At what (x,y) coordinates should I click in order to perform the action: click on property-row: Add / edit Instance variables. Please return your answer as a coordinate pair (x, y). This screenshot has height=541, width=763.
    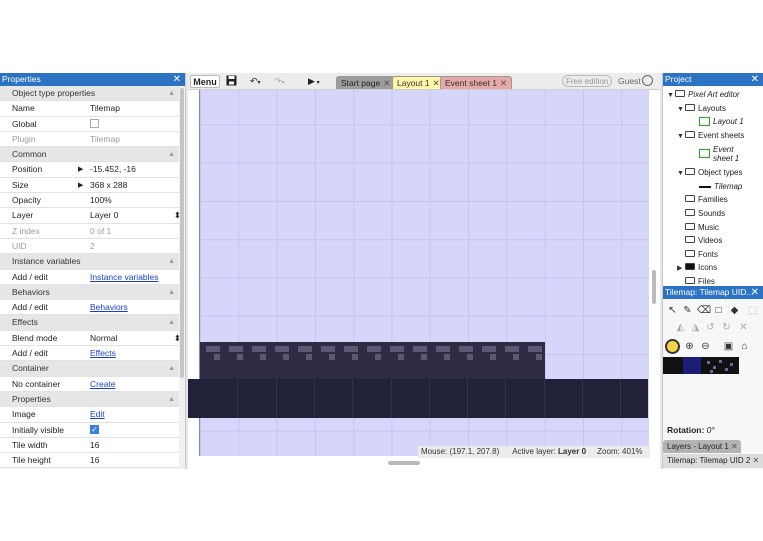
    Looking at the image, I should click on (92, 277).